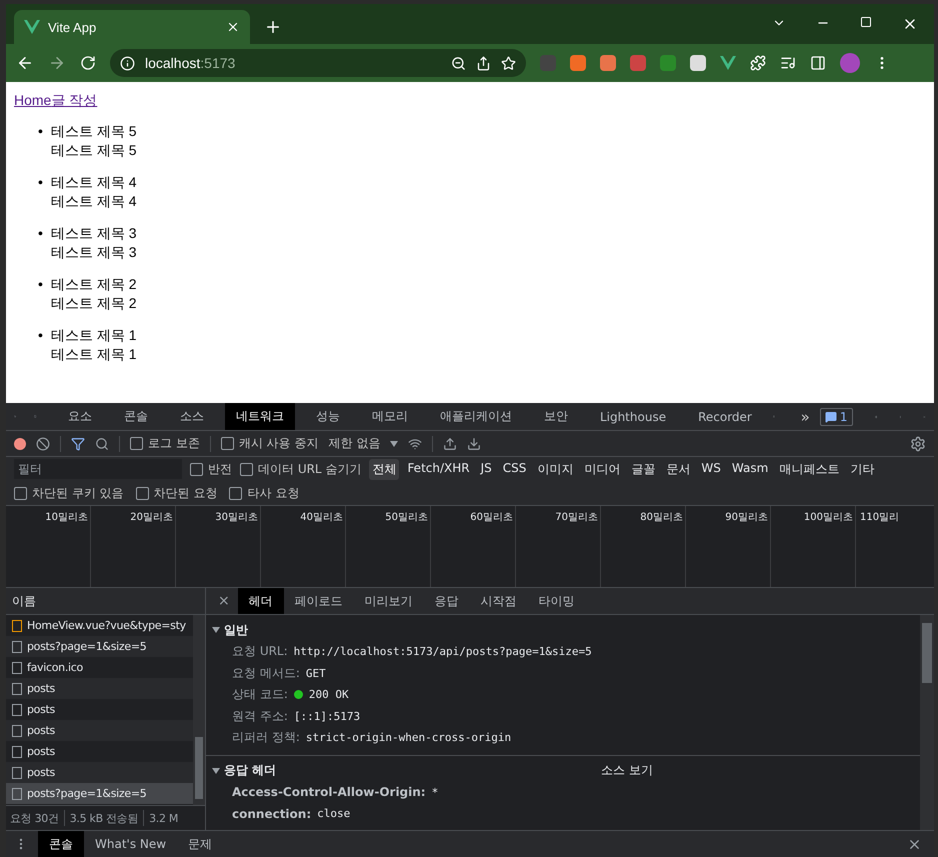 This screenshot has height=857, width=938. What do you see at coordinates (25, 63) in the screenshot?
I see `back-icon` at bounding box center [25, 63].